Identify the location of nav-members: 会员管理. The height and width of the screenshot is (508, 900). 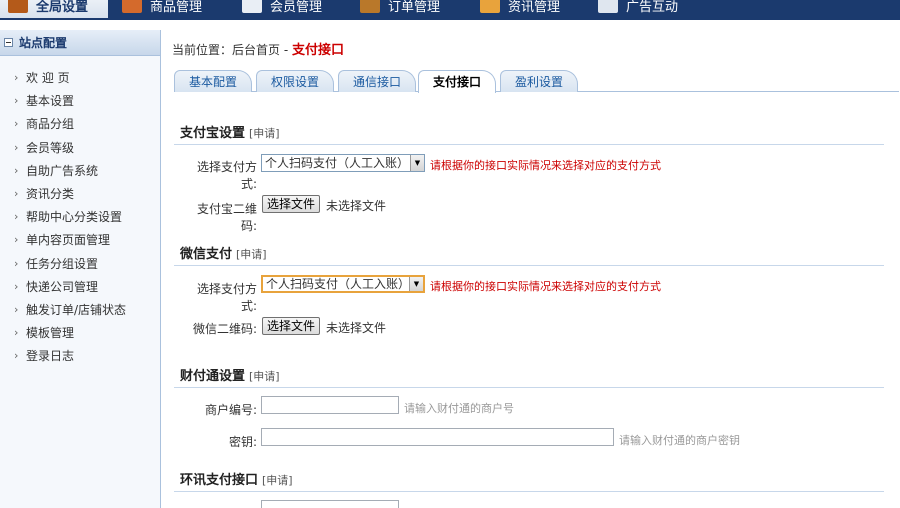
(282, 9).